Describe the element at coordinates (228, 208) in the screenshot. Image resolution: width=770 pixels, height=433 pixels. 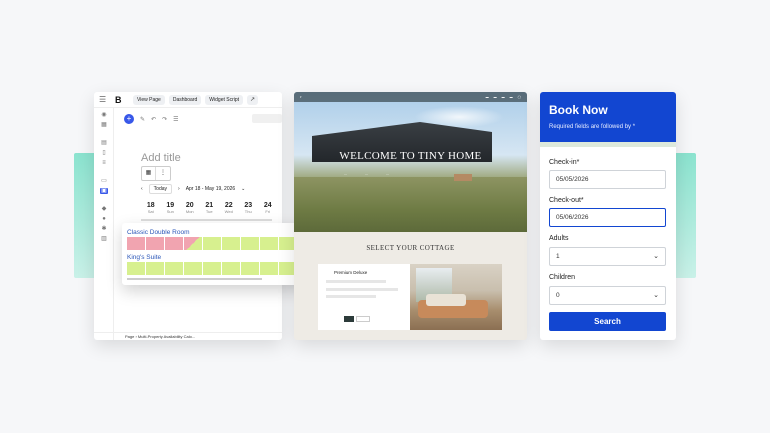
I see `day-column: 22 Wed` at that location.